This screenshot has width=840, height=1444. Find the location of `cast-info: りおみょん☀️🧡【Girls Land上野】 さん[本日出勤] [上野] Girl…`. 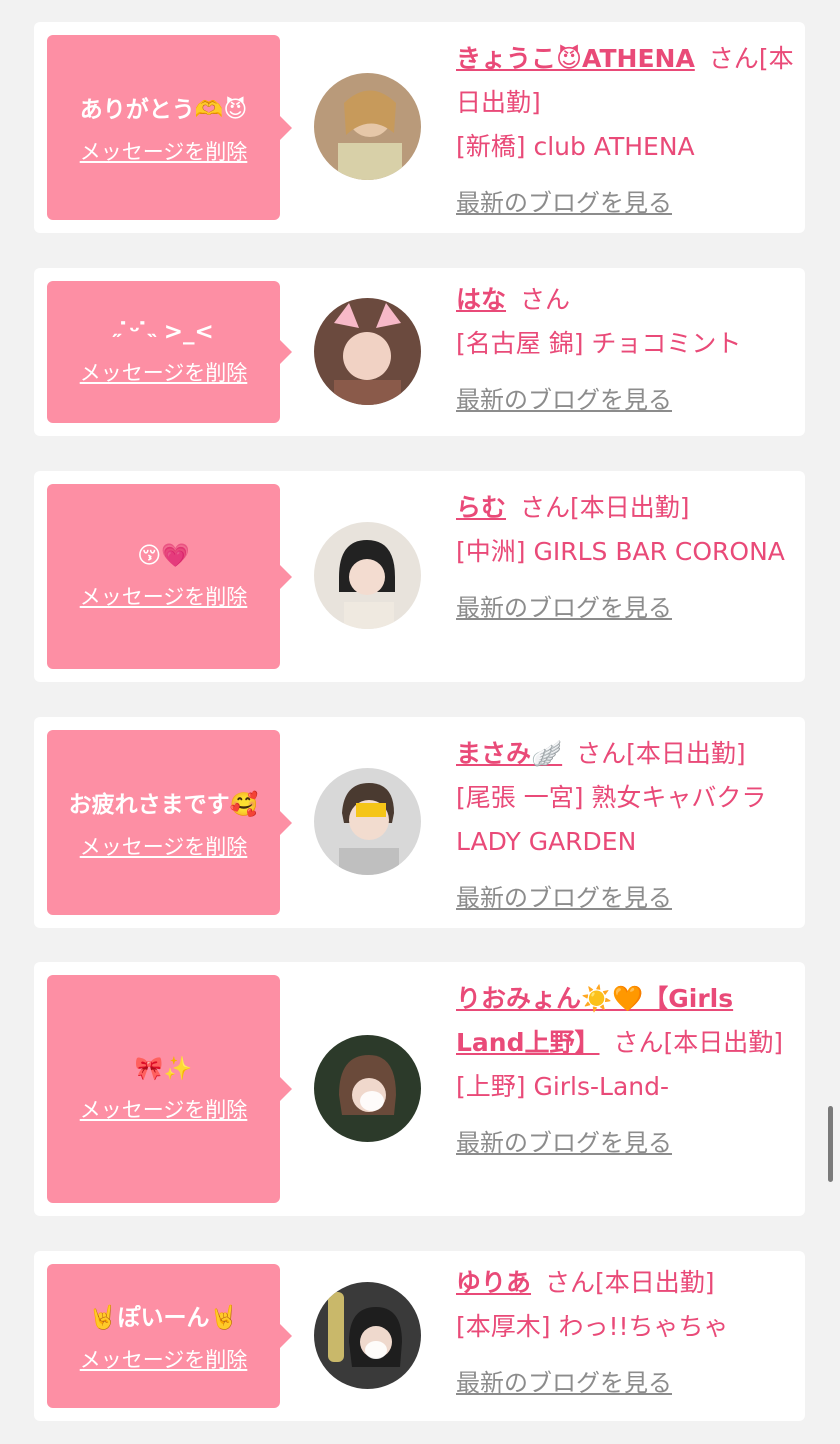

cast-info: りおみょん☀️🧡【Girls Land上野】 さん[本日出勤] [上野] Girl… is located at coordinates (626, 1071).